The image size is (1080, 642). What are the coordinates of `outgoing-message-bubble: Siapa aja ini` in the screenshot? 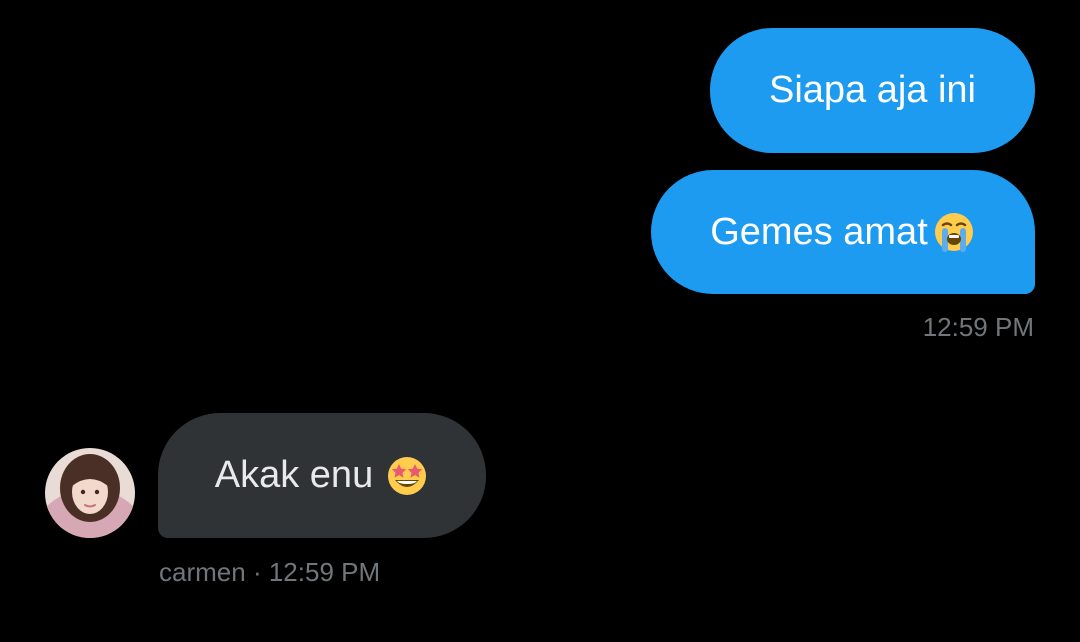 It's located at (872, 90).